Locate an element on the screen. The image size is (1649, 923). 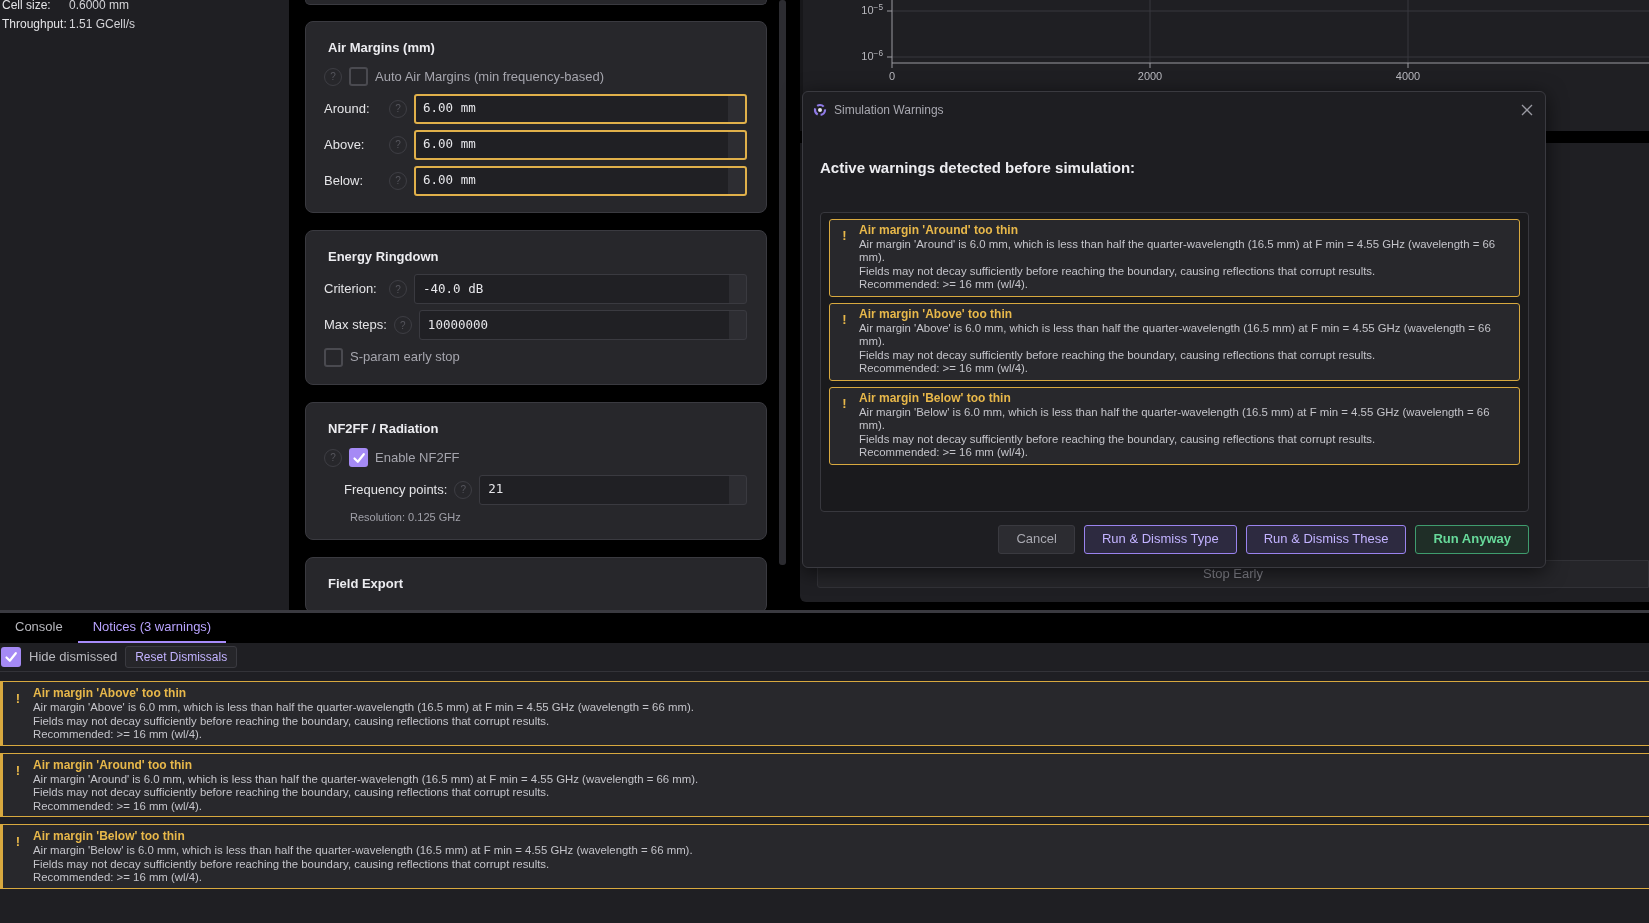
axis-tick-label: 2000 is located at coordinates (1150, 76).